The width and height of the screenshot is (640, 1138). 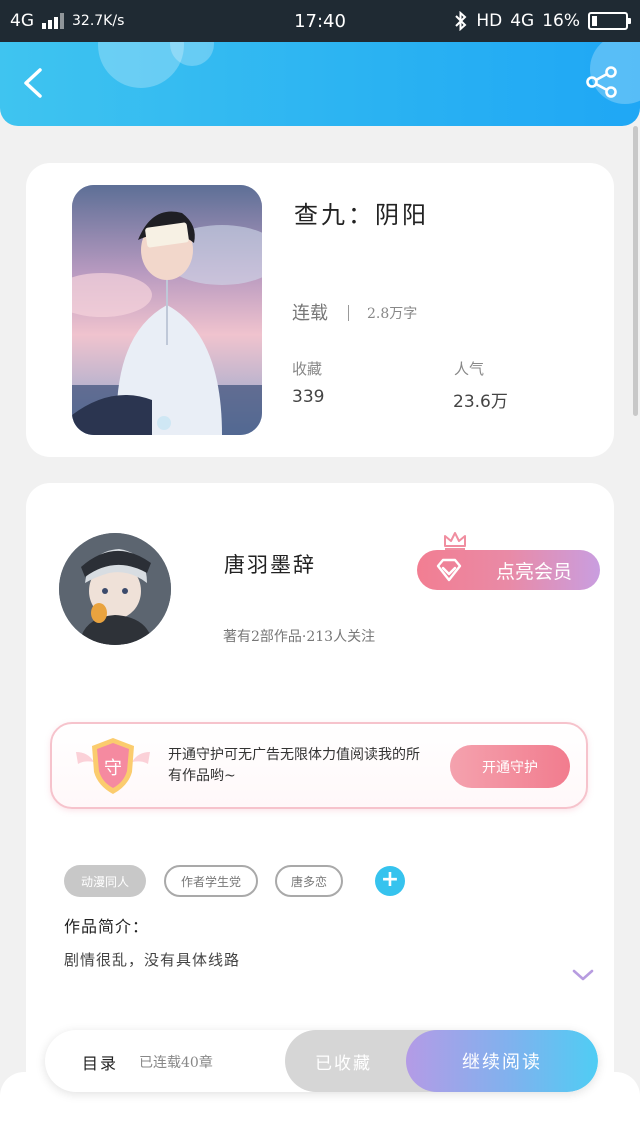 I want to click on favorites-count: 339, so click(x=308, y=397).